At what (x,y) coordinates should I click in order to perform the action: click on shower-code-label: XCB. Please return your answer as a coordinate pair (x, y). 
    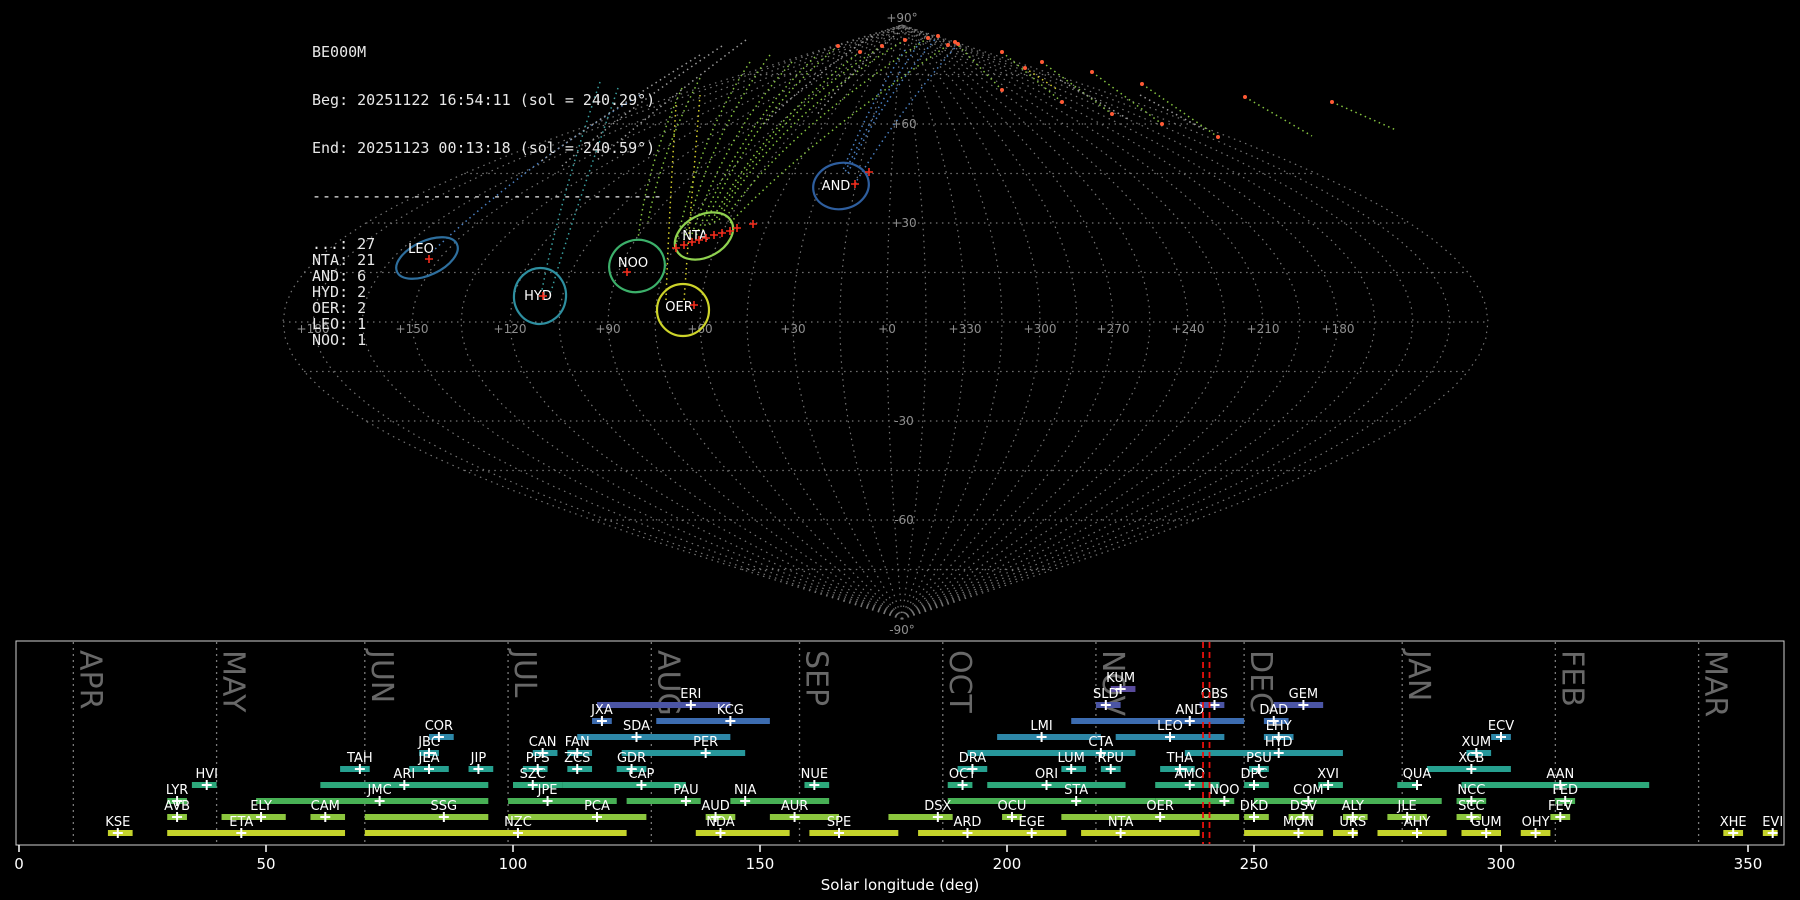
    Looking at the image, I should click on (1471, 758).